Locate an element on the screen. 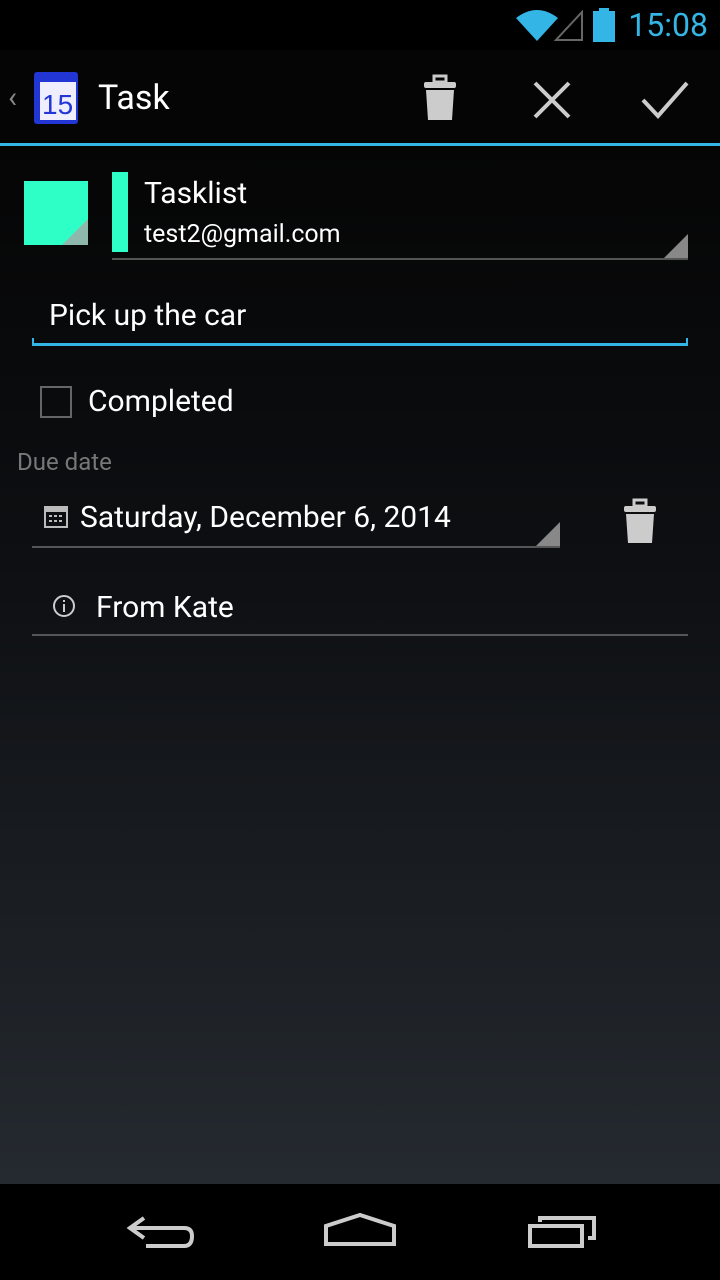 The image size is (720, 1280). svg-text: 15 is located at coordinates (57, 104).